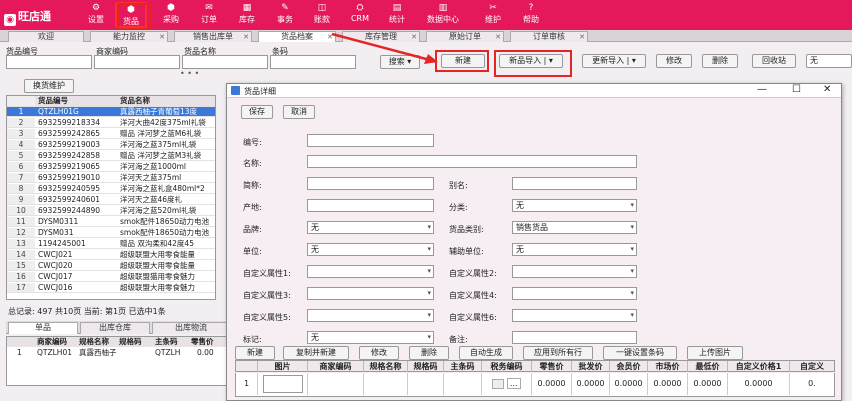 The image size is (852, 401). Describe the element at coordinates (574, 293) in the screenshot. I see `custom-attr4-select: ▾` at that location.